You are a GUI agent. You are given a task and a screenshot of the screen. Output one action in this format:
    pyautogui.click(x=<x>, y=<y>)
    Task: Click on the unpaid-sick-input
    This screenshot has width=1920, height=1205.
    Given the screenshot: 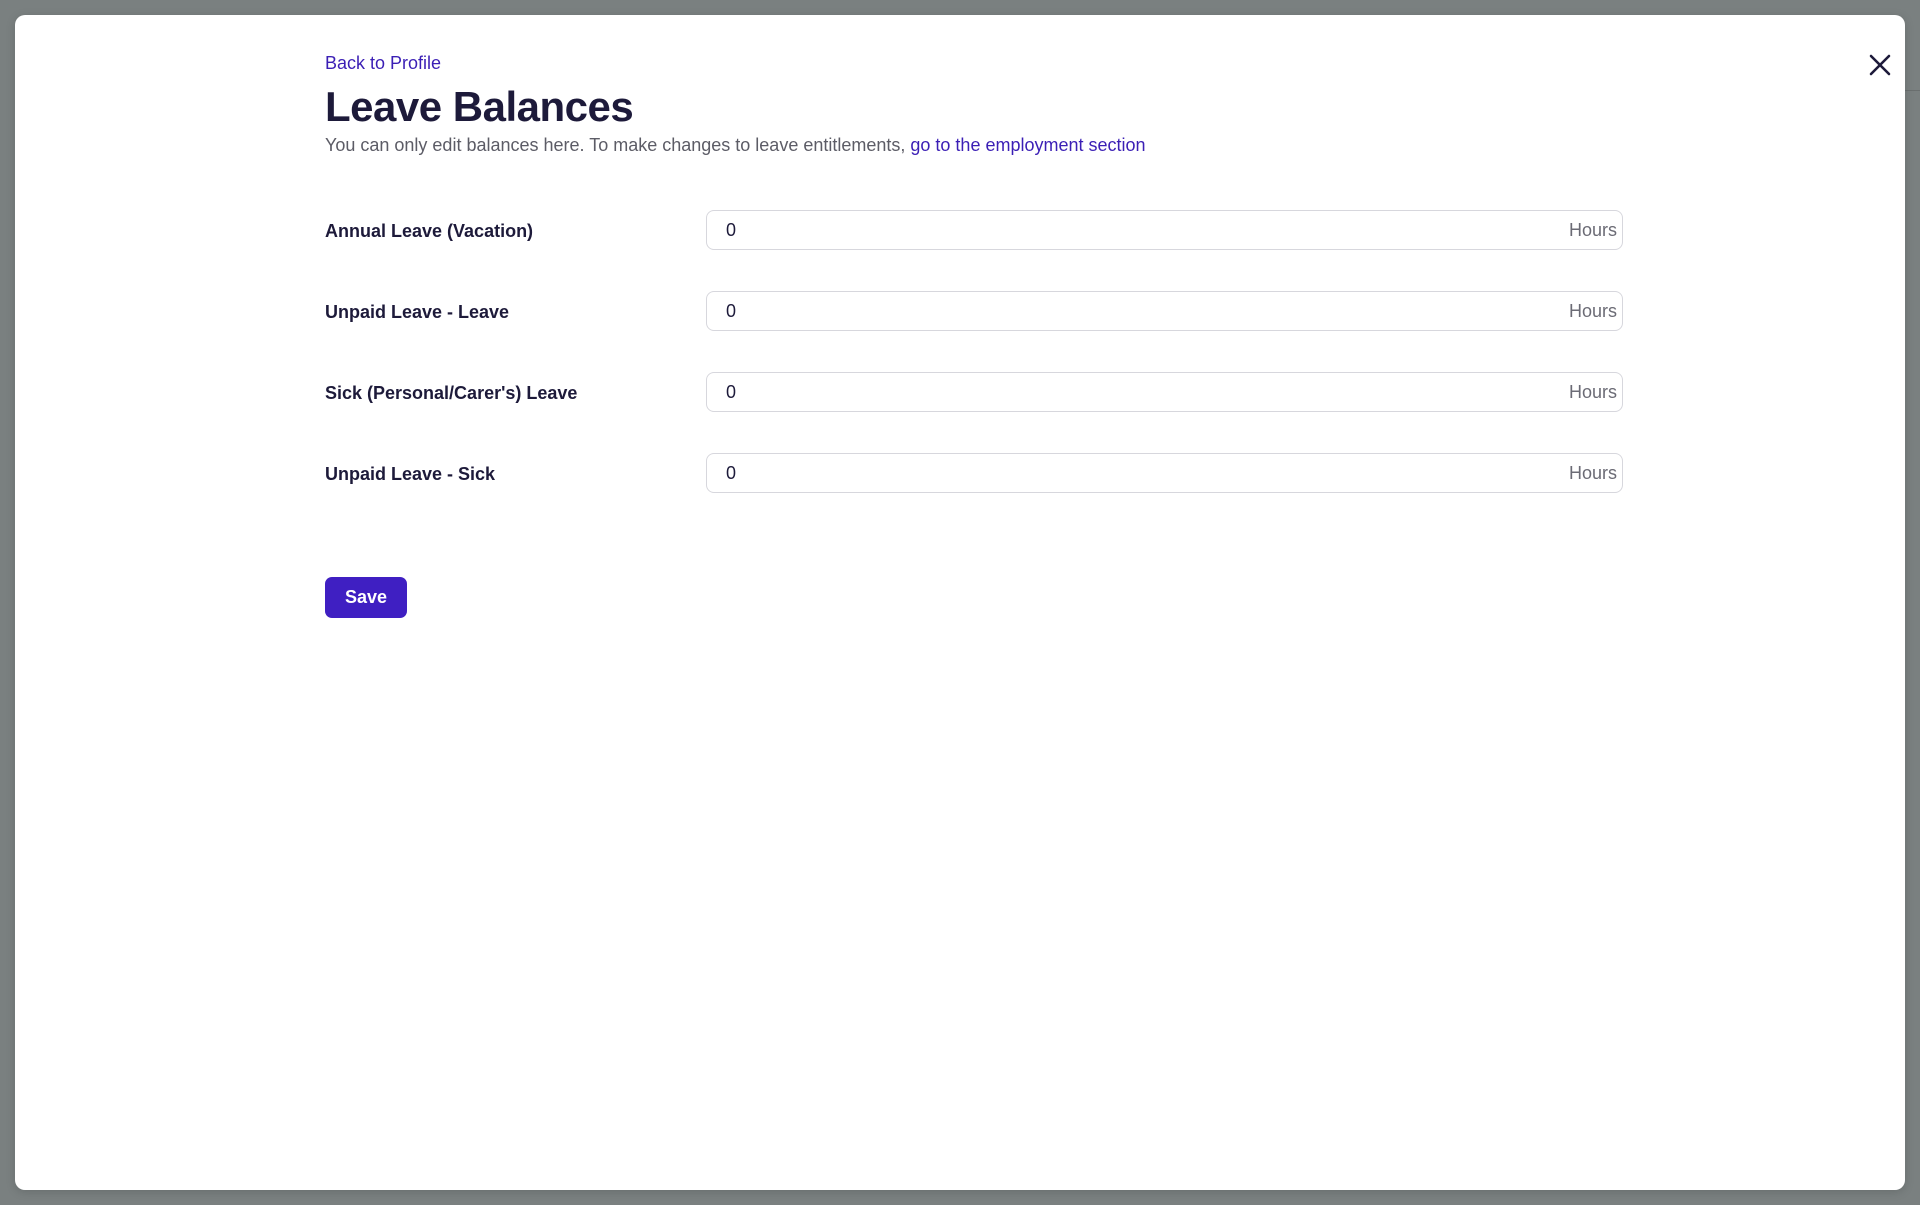 What is the action you would take?
    pyautogui.click(x=1126, y=473)
    